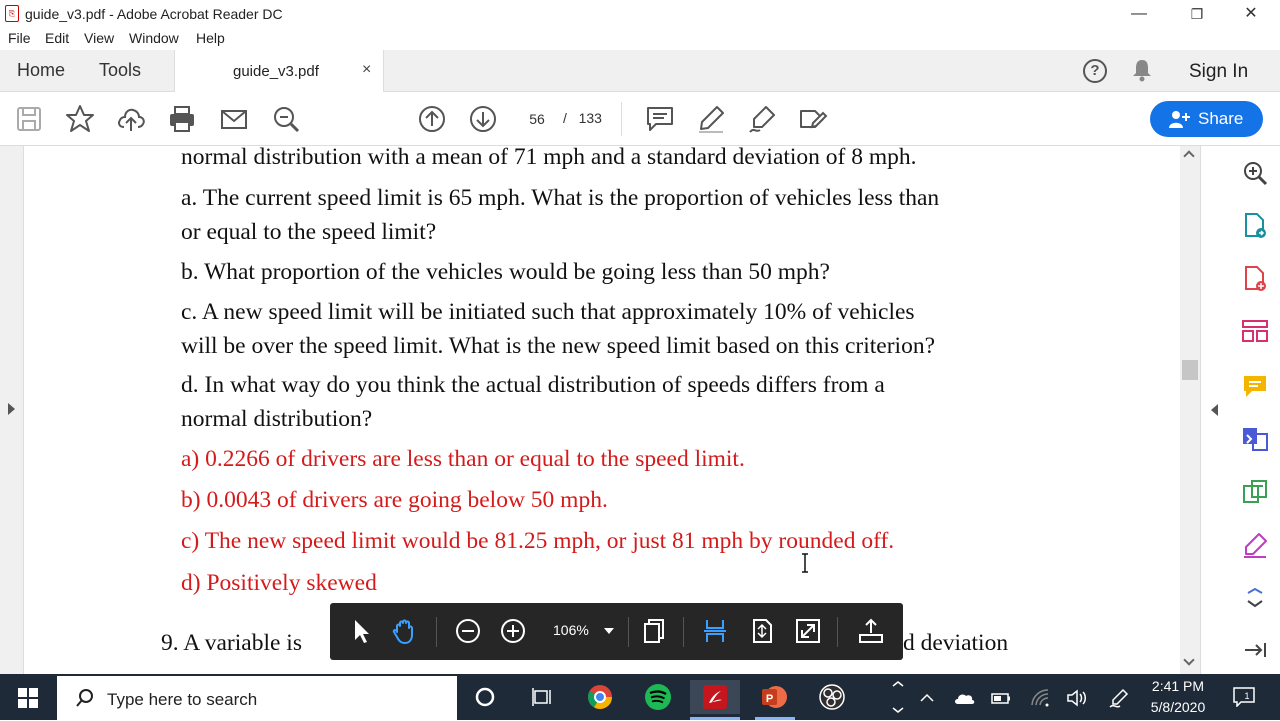  Describe the element at coordinates (660, 119) in the screenshot. I see `comment-icon` at that location.